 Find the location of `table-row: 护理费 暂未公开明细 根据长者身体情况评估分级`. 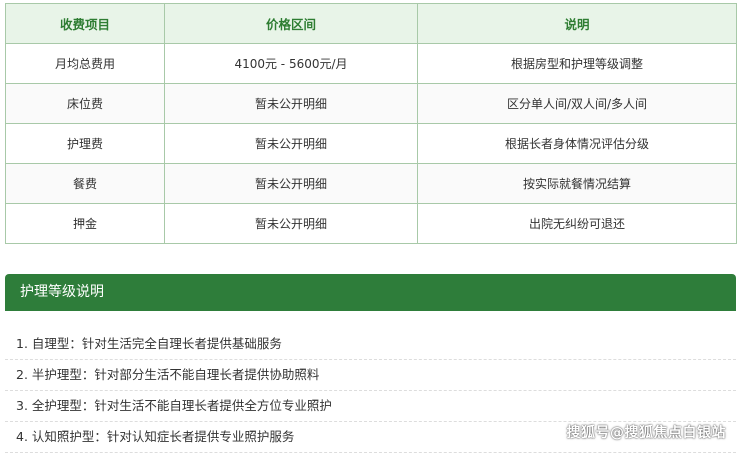

table-row: 护理费 暂未公开明细 根据长者身体情况评估分级 is located at coordinates (371, 143).